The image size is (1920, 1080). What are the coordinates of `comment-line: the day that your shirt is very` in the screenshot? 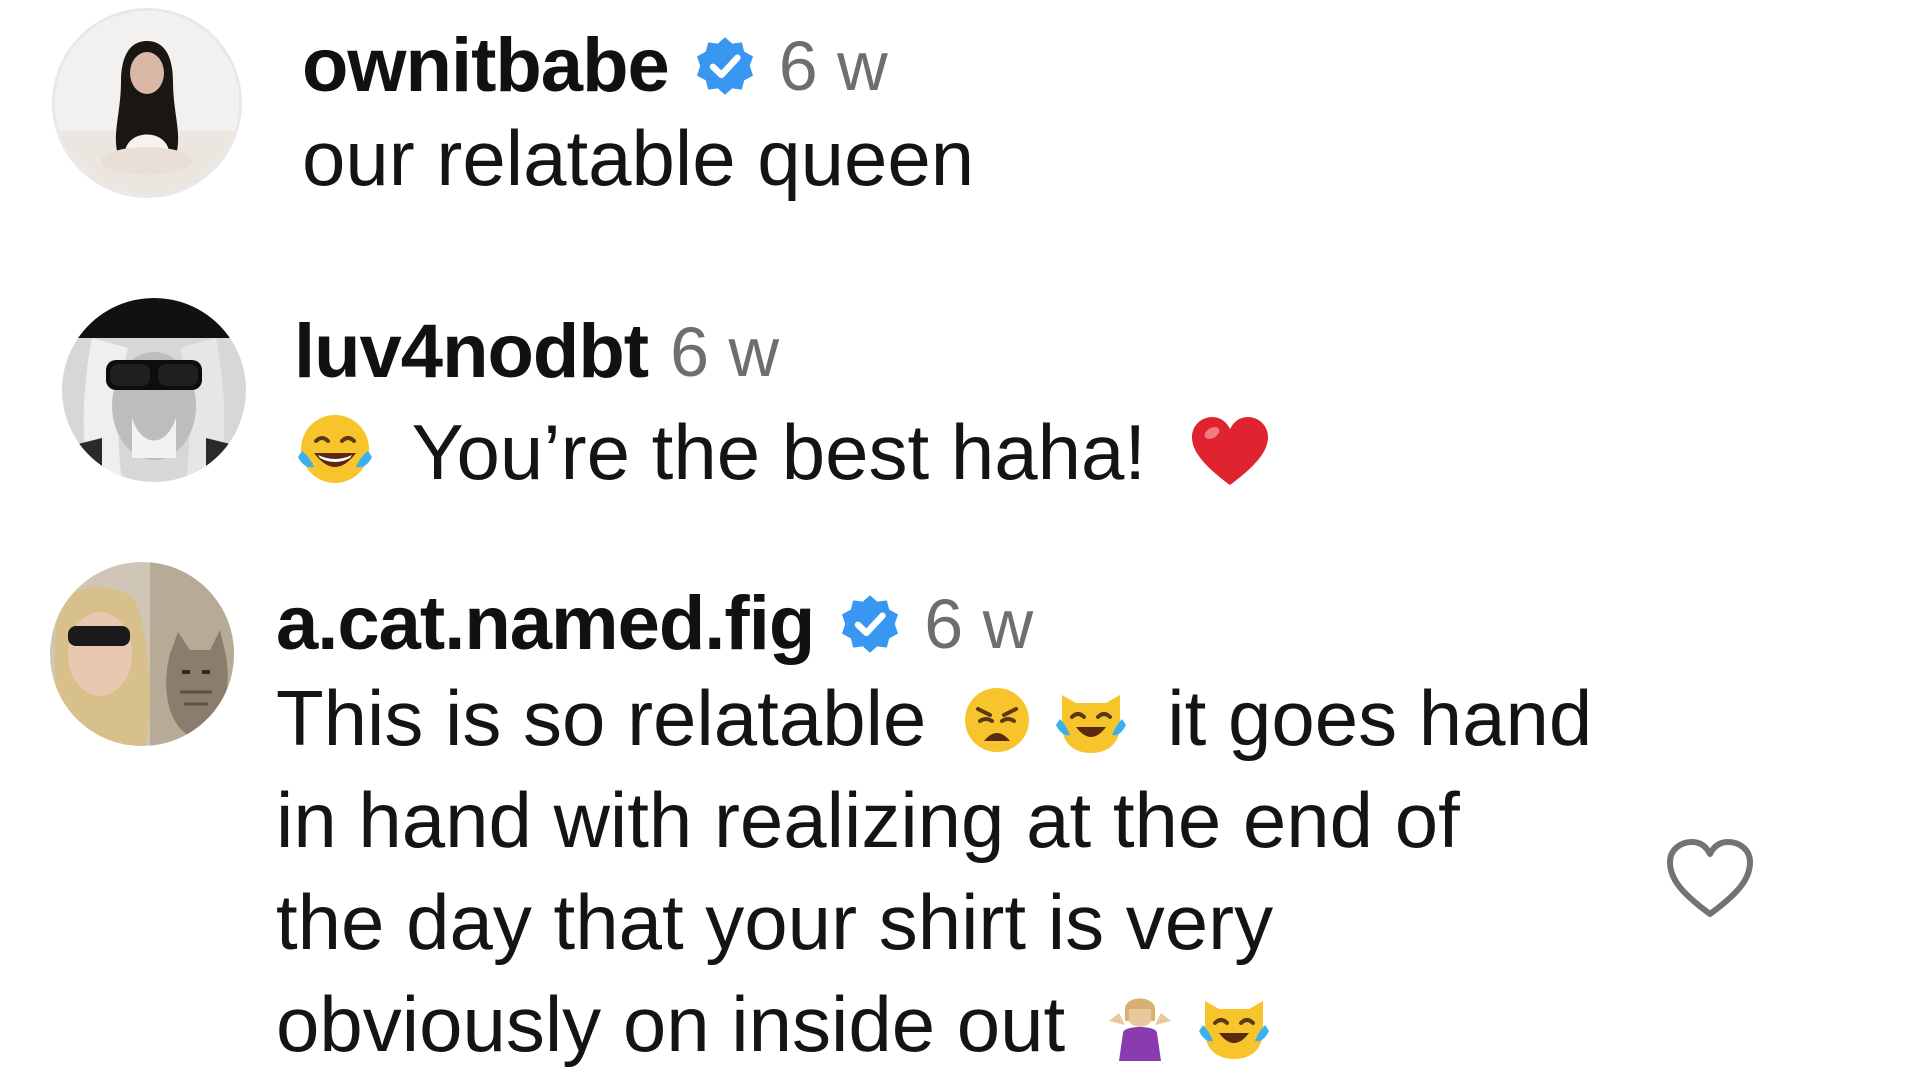 It's located at (775, 922).